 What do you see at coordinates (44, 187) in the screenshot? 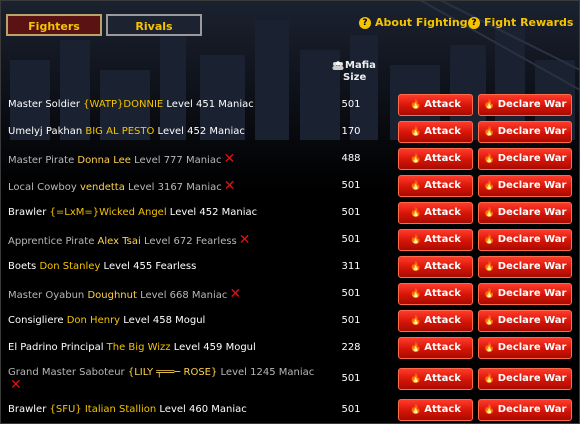
I see `fighter-title: Local Cowboy` at bounding box center [44, 187].